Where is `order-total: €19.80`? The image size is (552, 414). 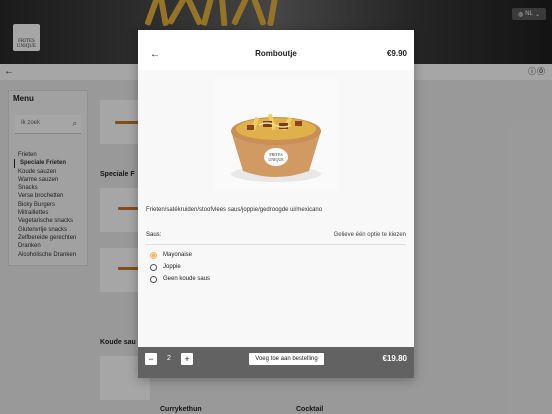 order-total: €19.80 is located at coordinates (394, 358).